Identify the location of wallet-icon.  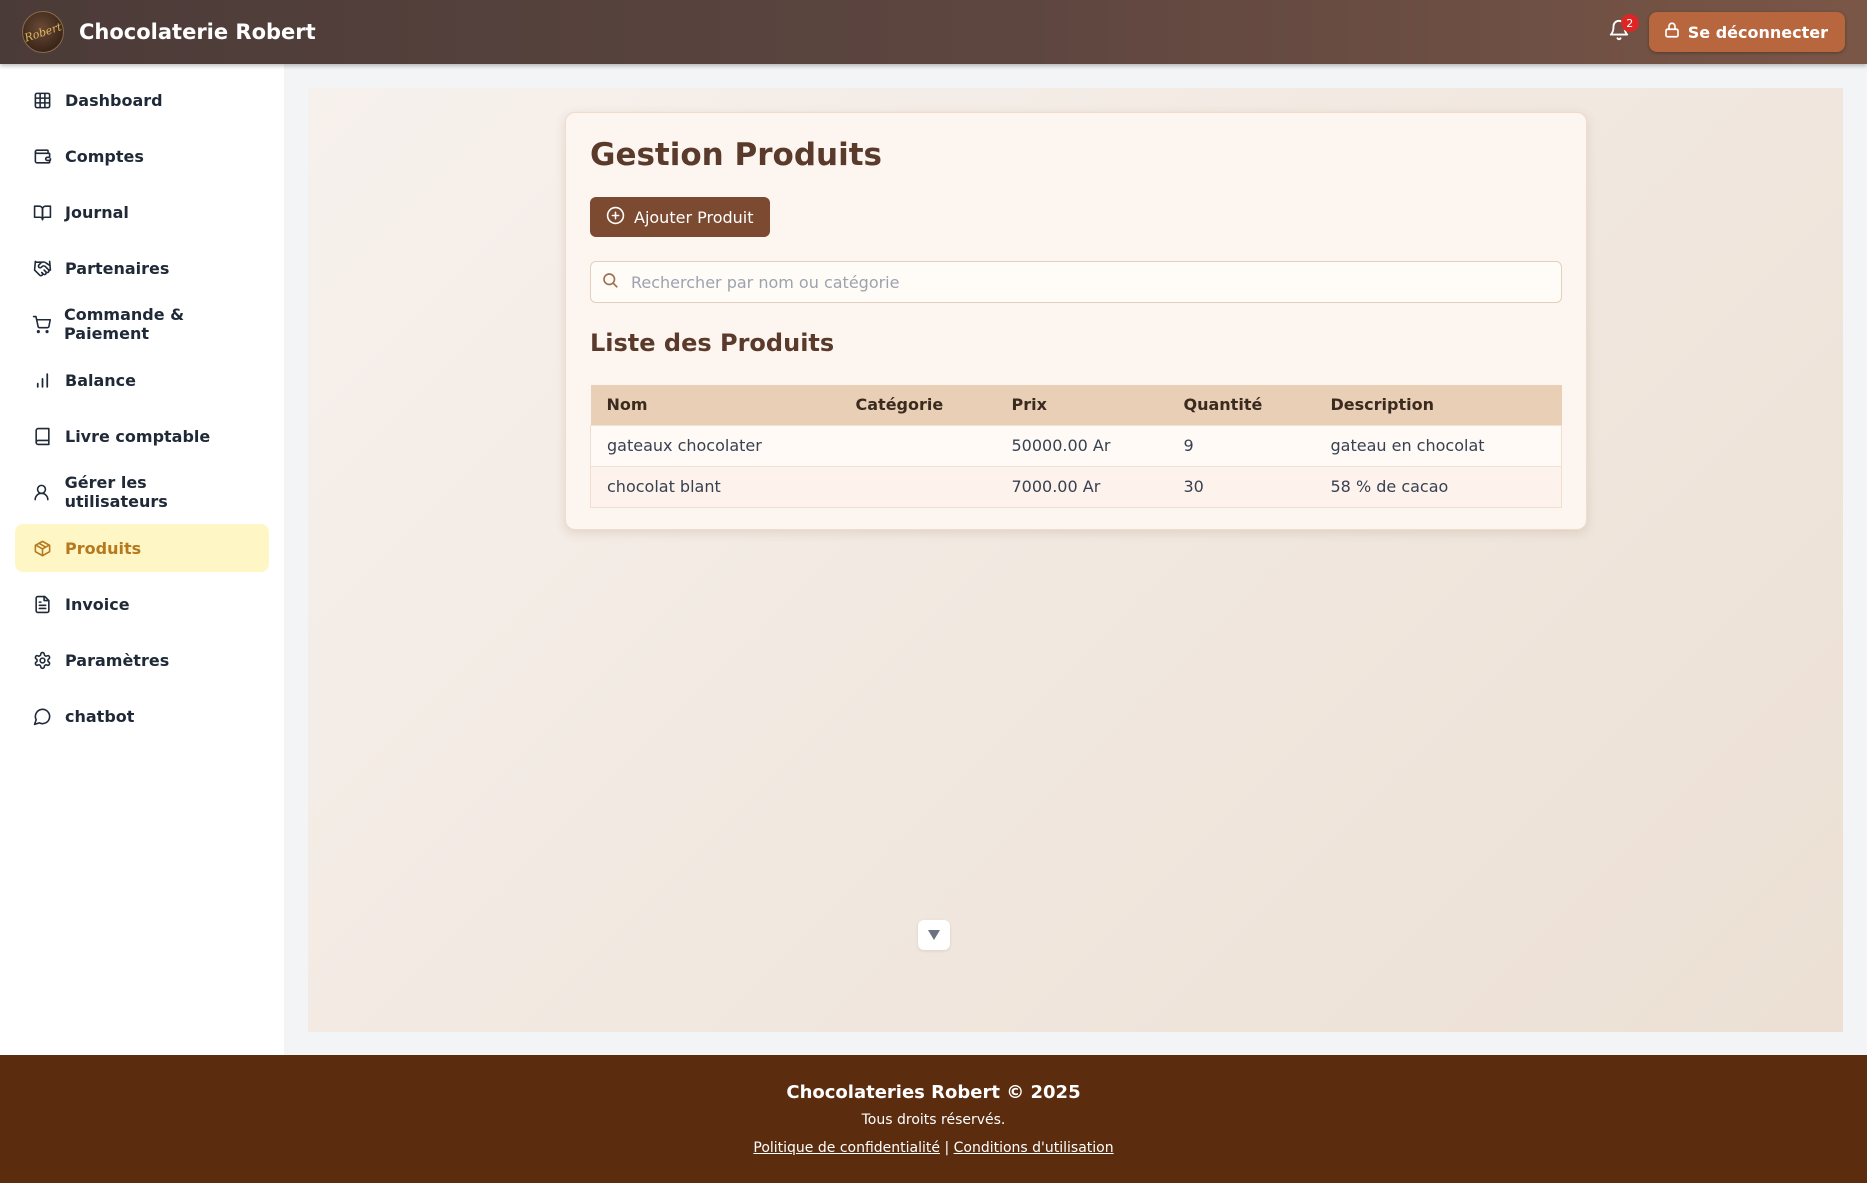
(42, 156).